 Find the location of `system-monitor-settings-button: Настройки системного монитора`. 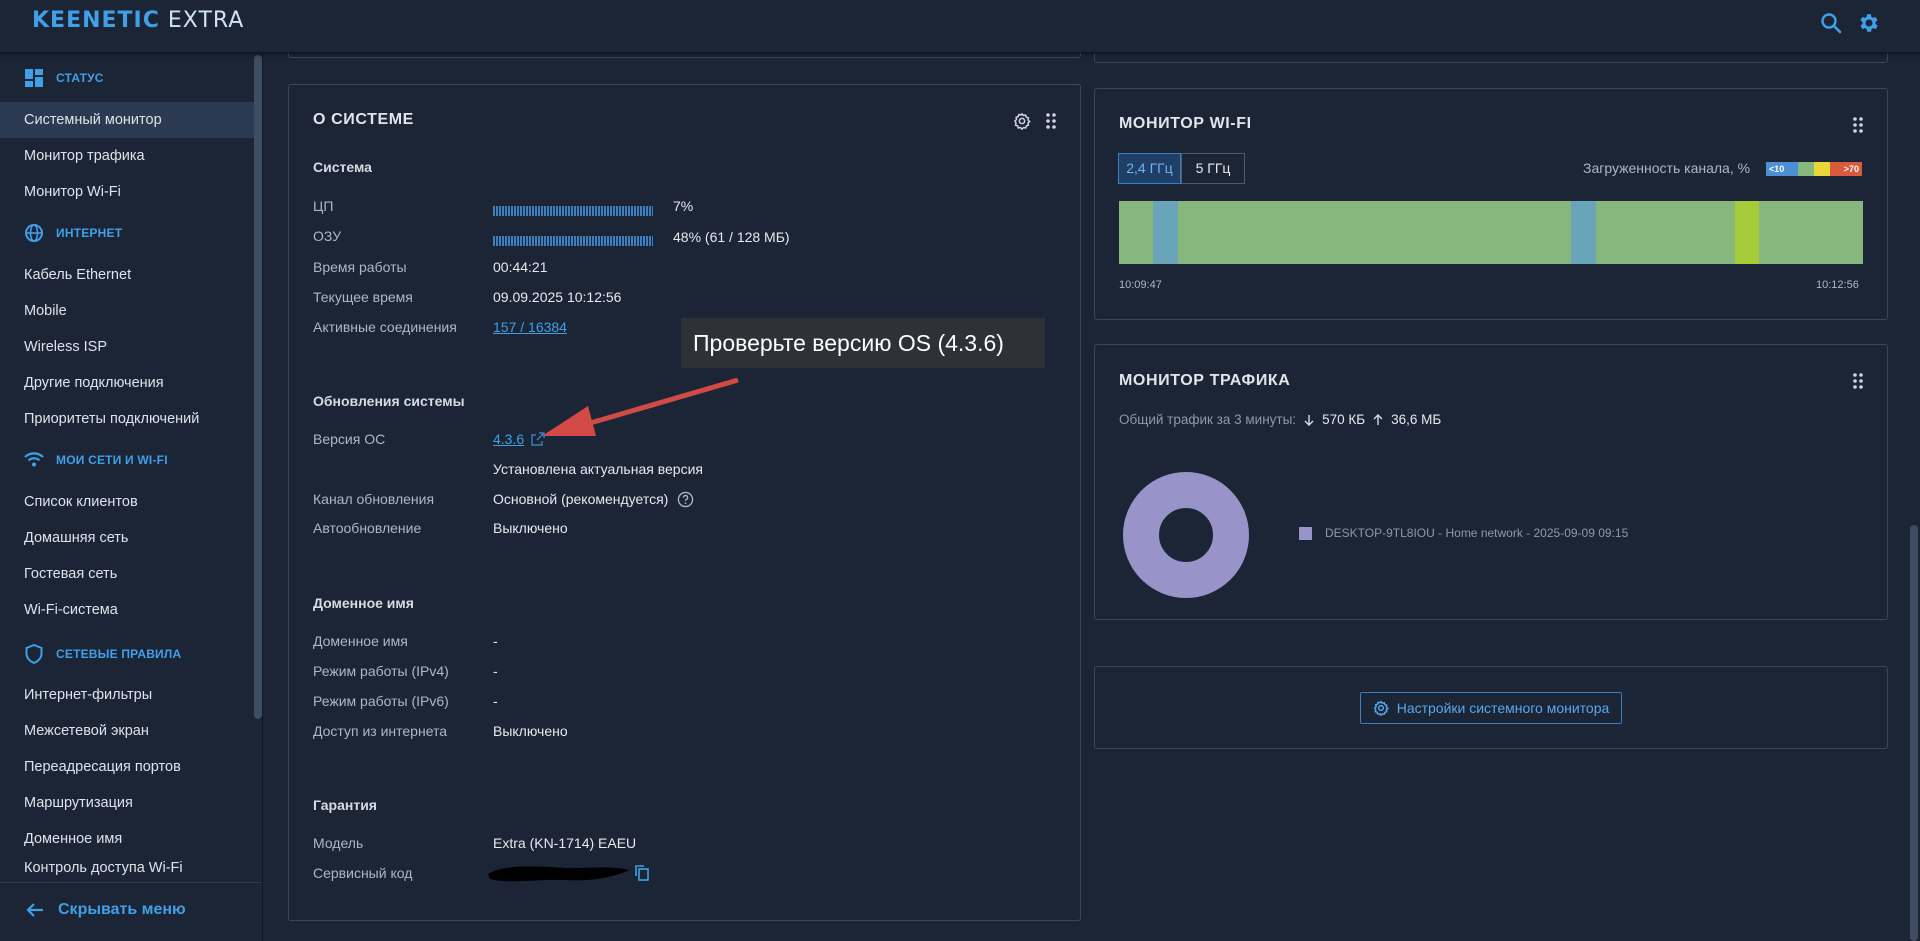

system-monitor-settings-button: Настройки системного монитора is located at coordinates (1491, 708).